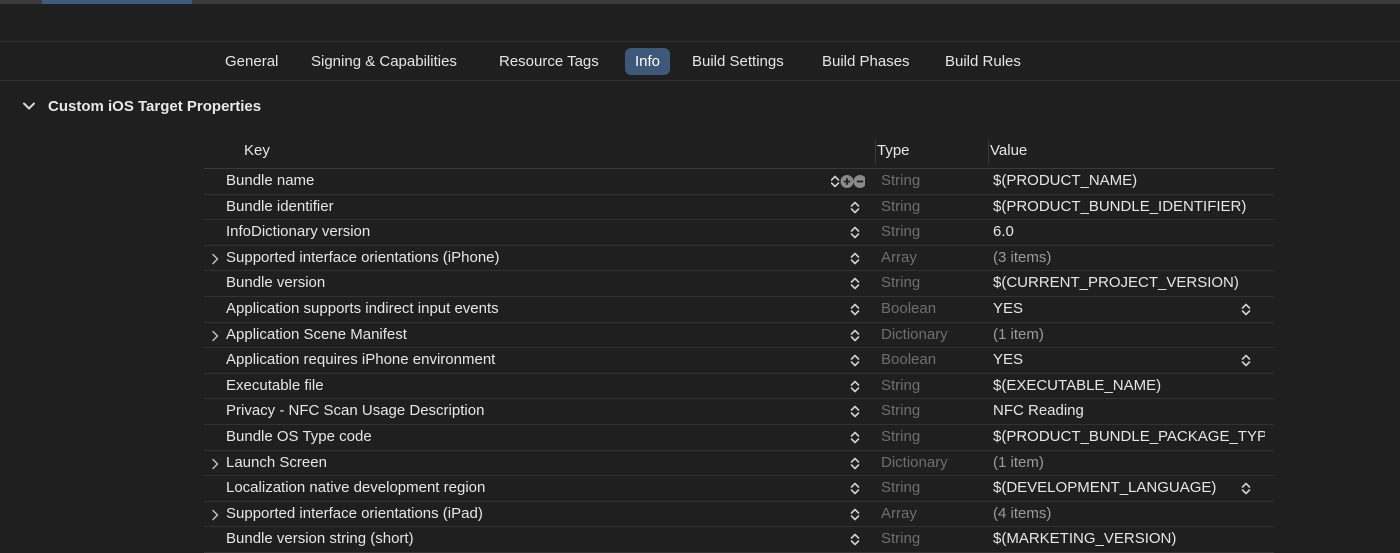 This screenshot has height=553, width=1400. I want to click on tab-general: General, so click(251, 61).